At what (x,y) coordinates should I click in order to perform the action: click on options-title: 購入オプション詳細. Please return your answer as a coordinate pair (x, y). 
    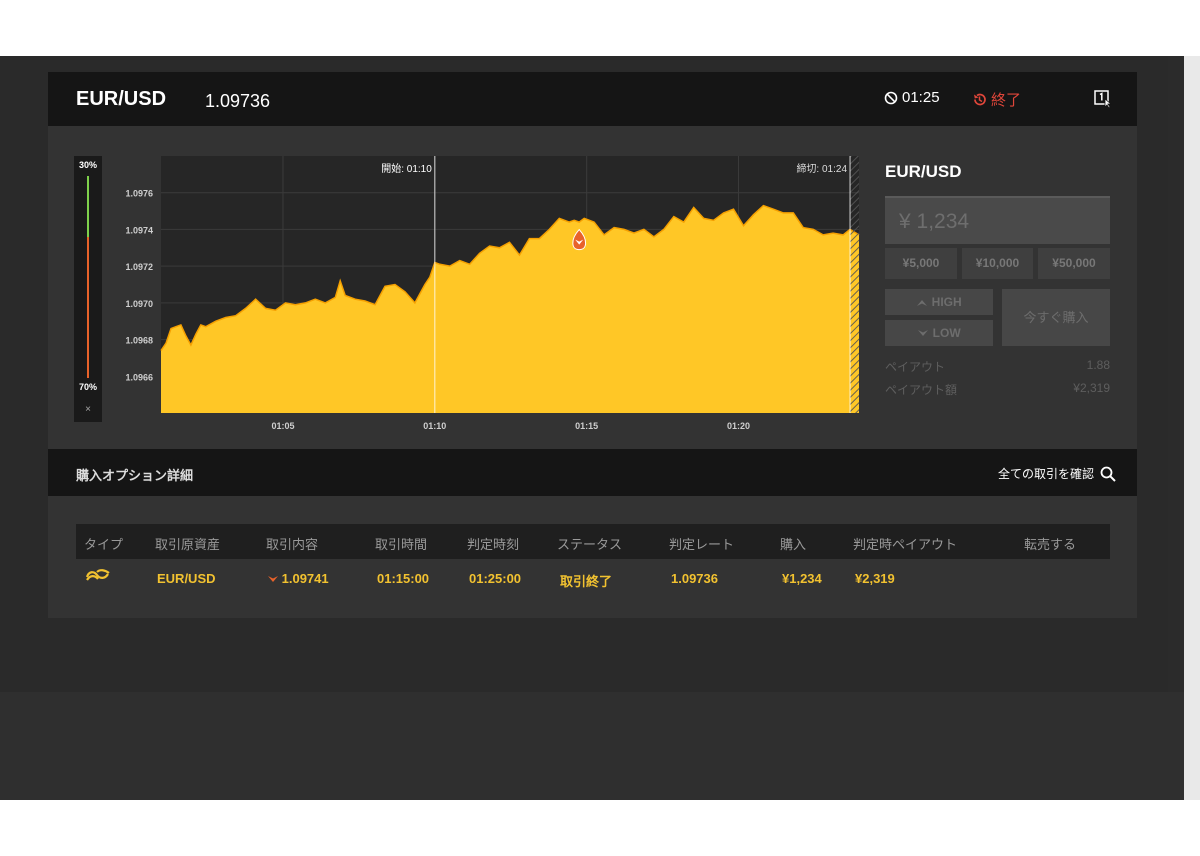
    Looking at the image, I should click on (135, 475).